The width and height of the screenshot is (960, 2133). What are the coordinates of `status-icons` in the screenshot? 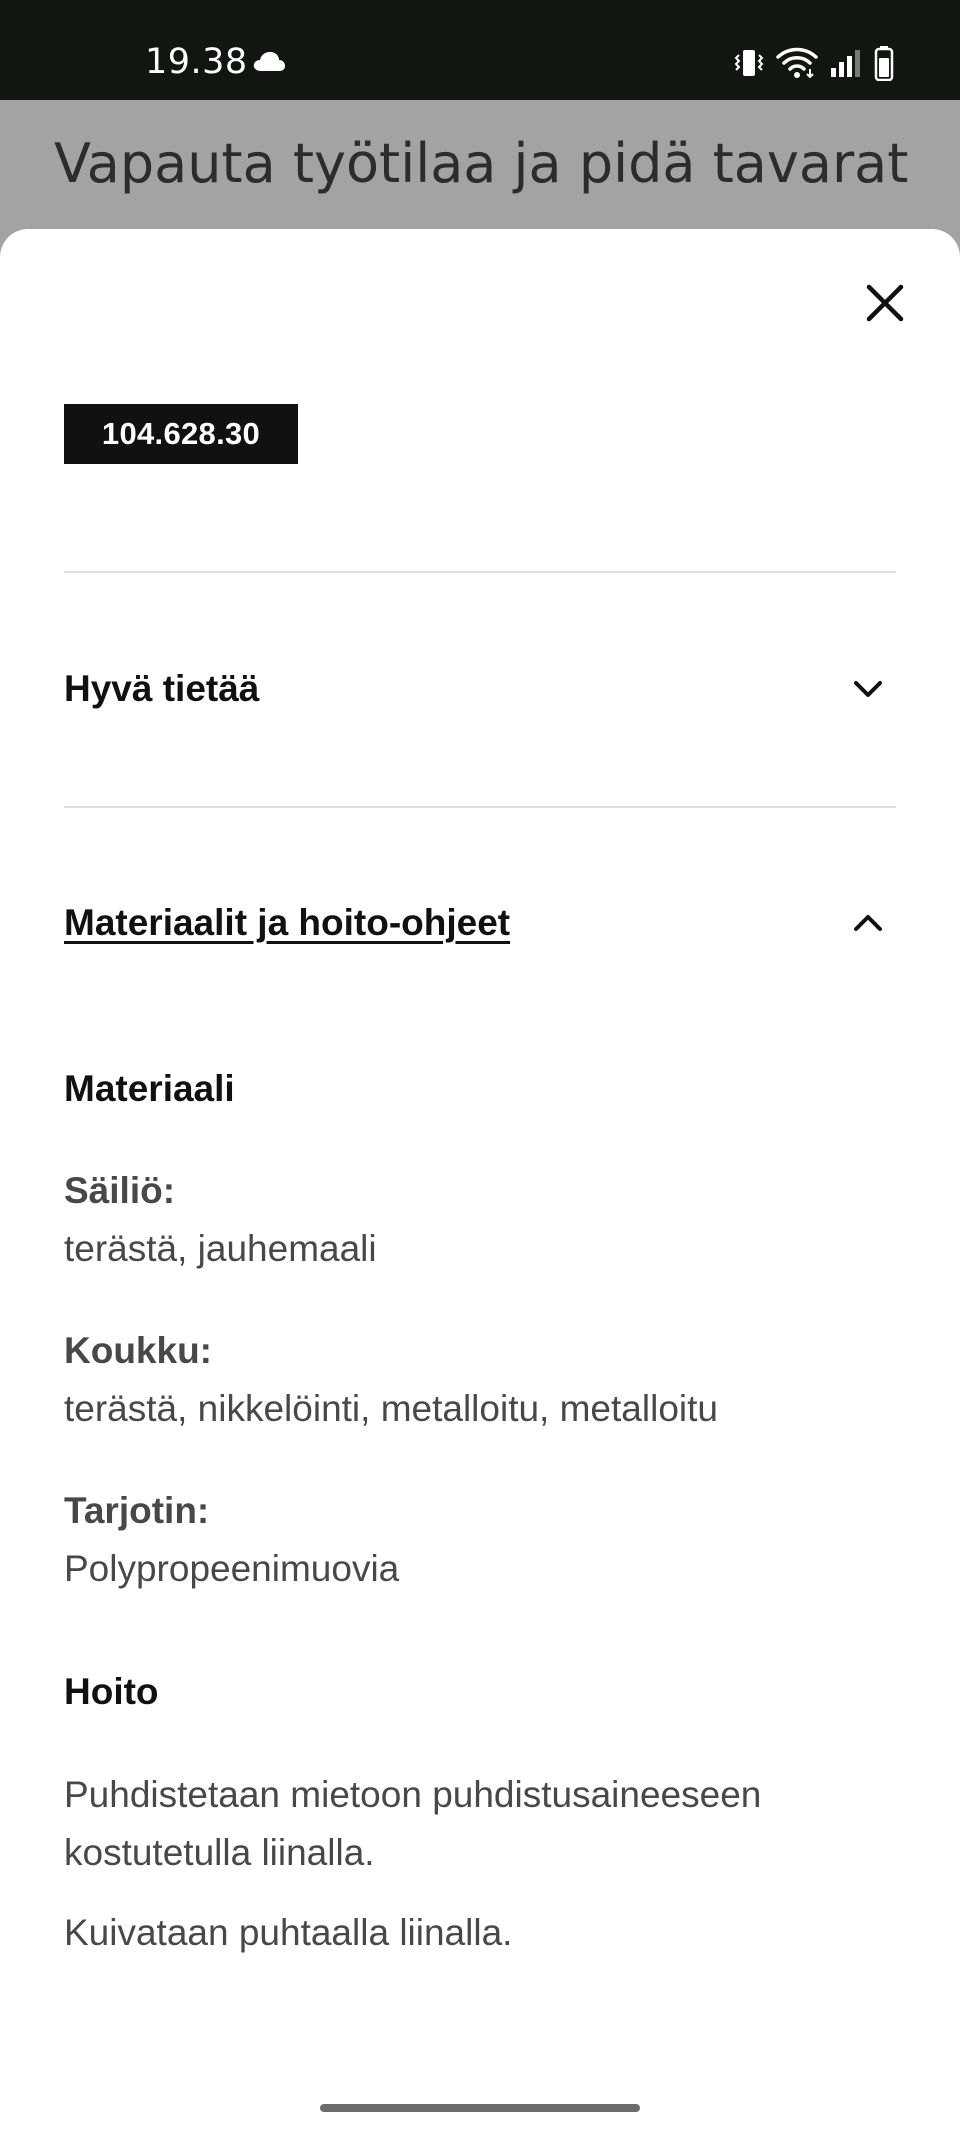 It's located at (814, 63).